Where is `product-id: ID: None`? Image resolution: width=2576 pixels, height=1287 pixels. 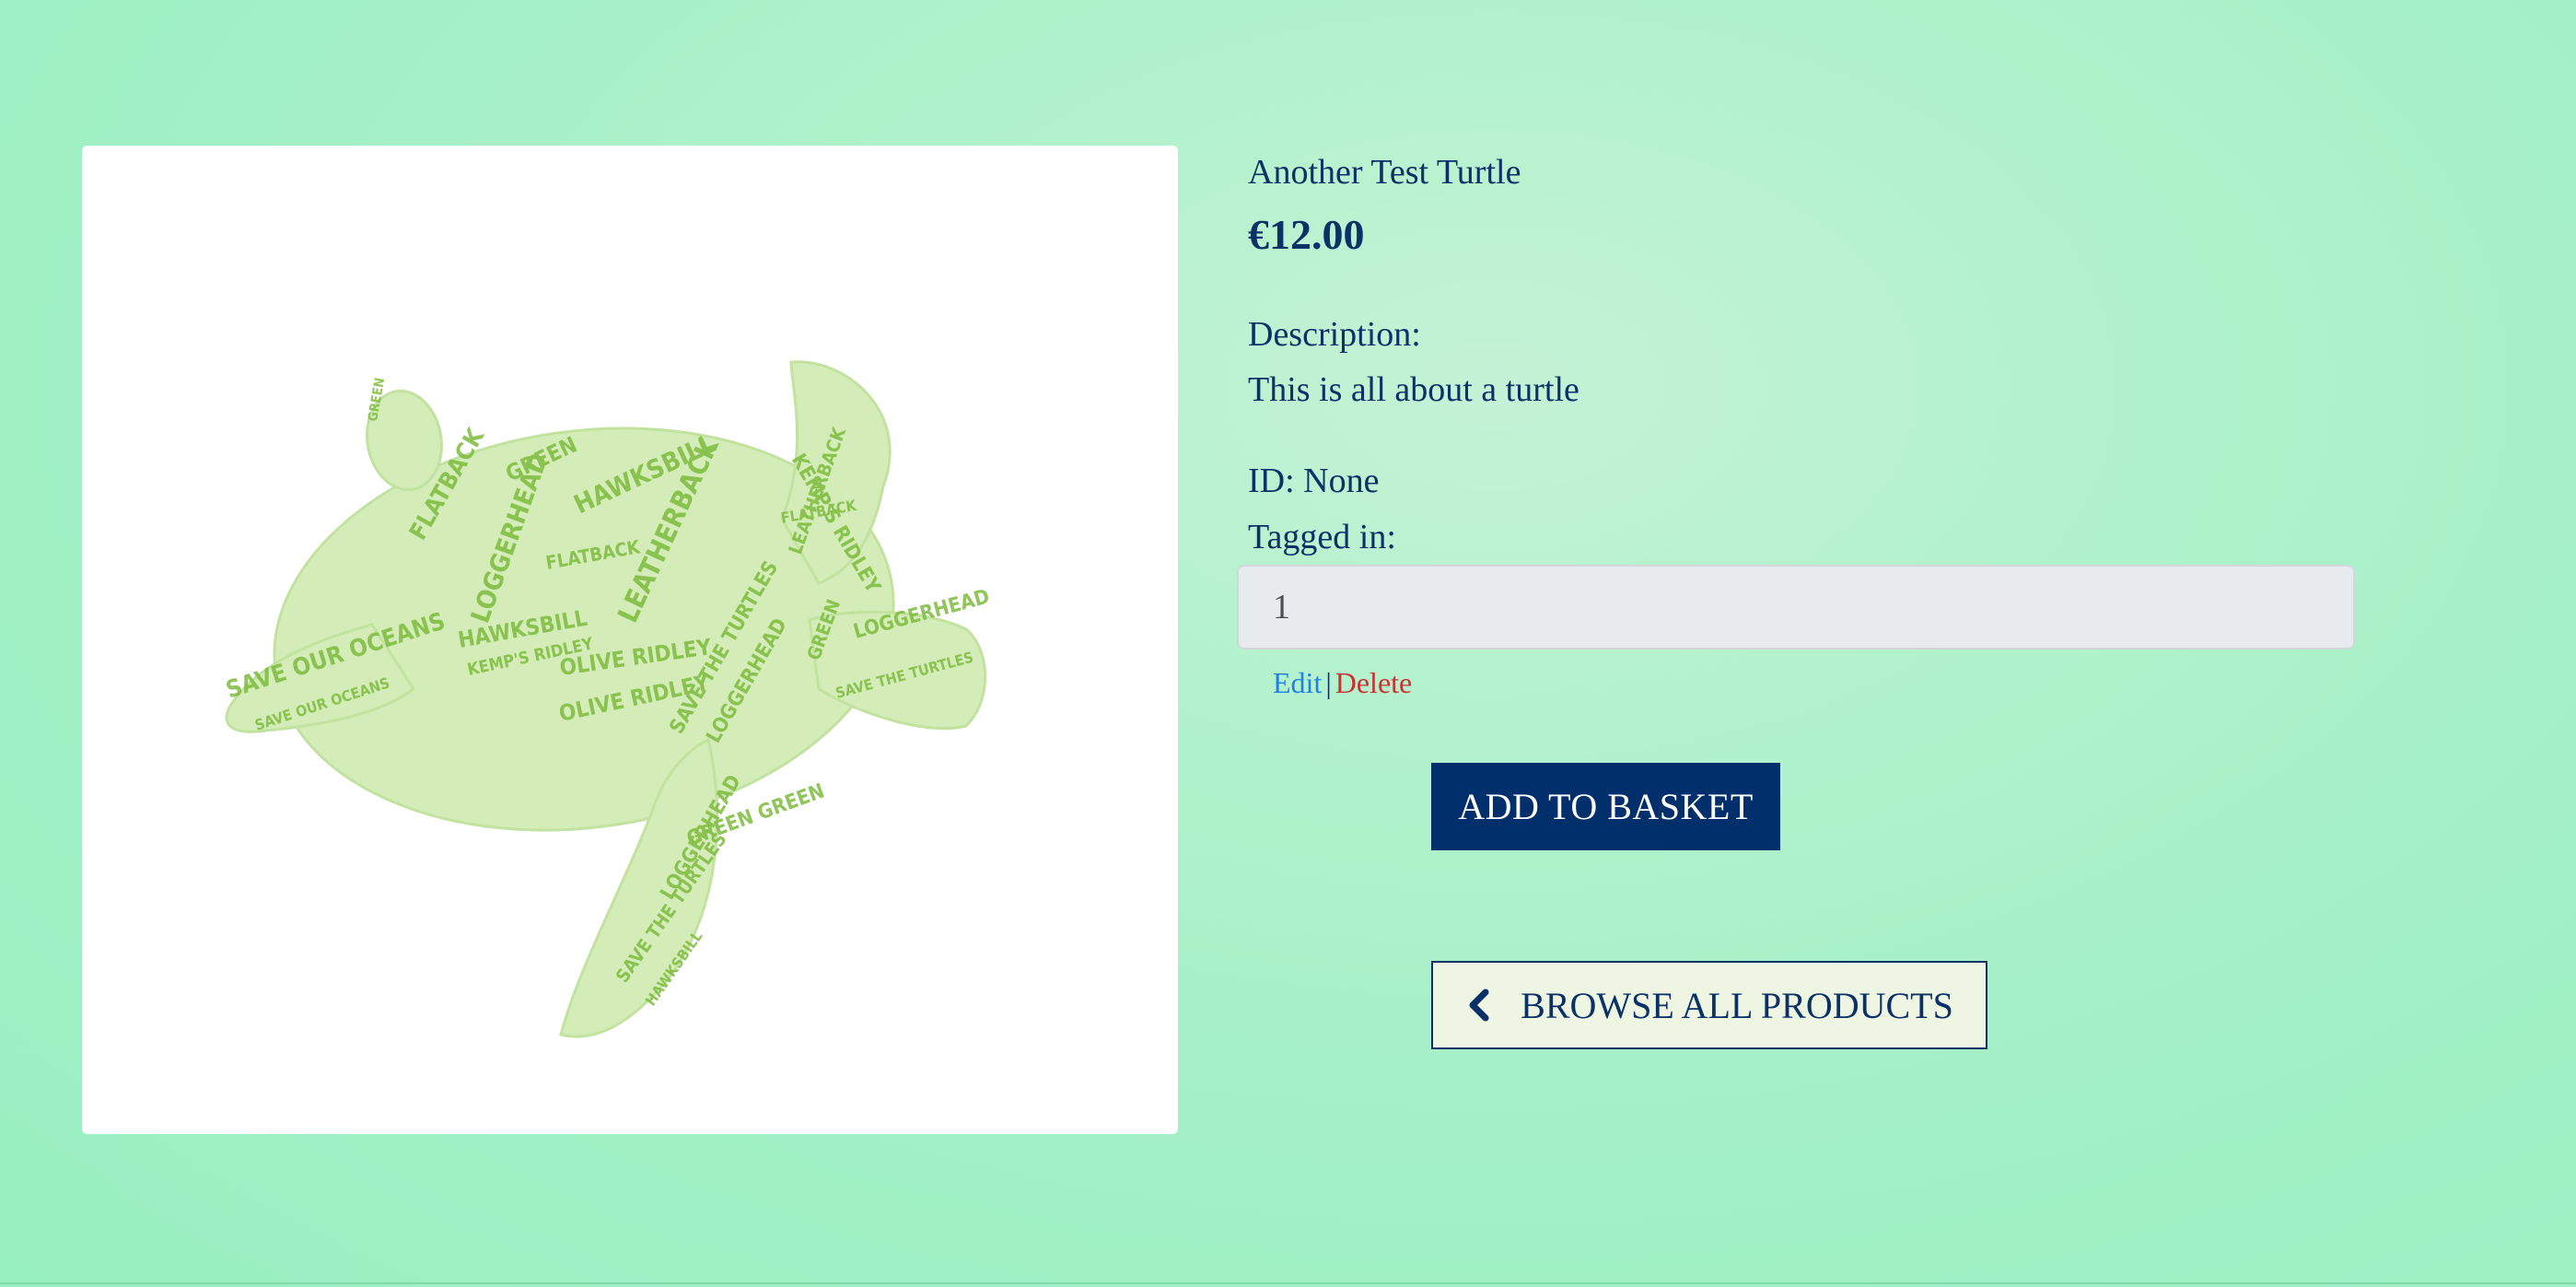
product-id: ID: None is located at coordinates (1314, 481).